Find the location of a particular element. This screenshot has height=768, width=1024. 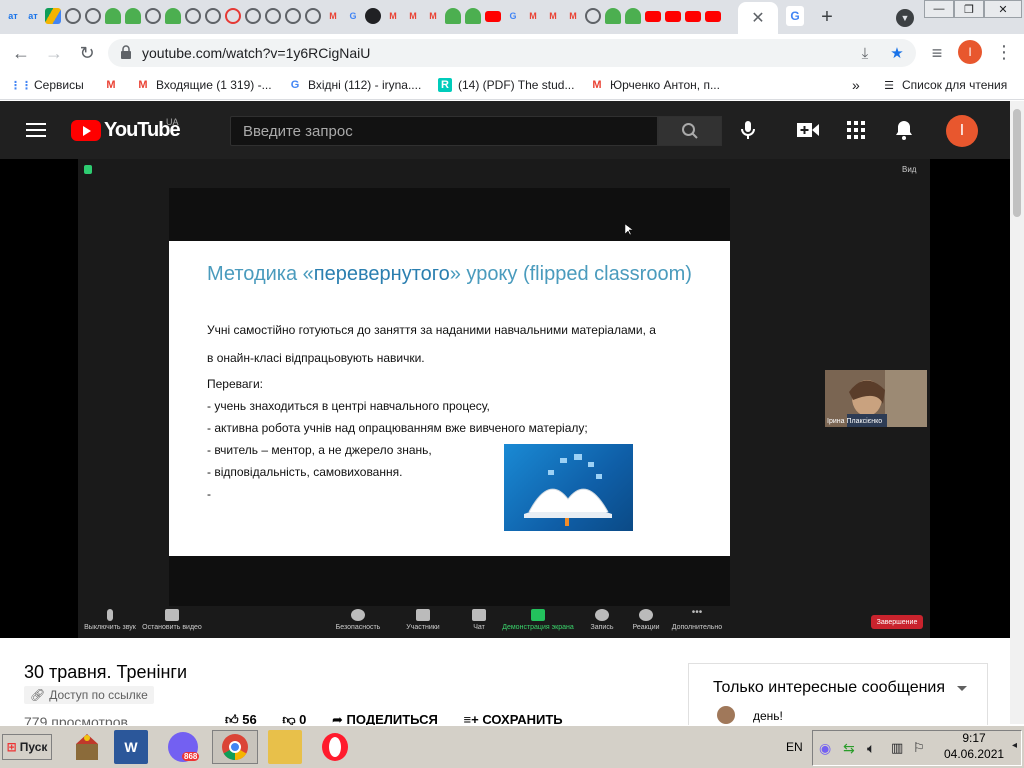

security-button: Безопасность is located at coordinates (358, 620).